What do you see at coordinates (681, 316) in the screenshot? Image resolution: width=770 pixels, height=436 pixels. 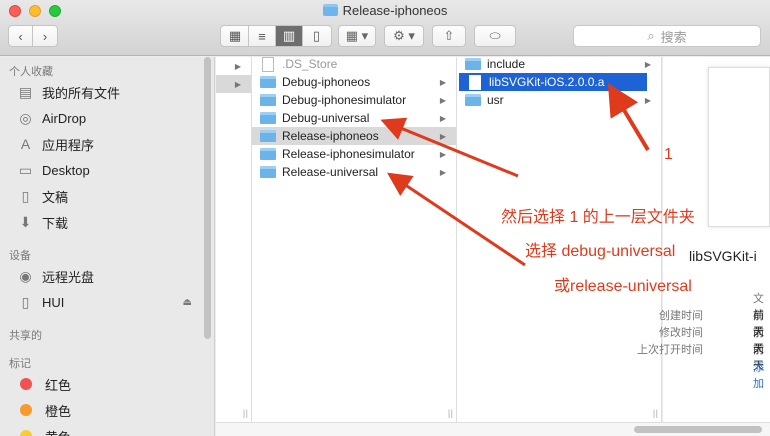 I see `created-label: 创建时间` at bounding box center [681, 316].